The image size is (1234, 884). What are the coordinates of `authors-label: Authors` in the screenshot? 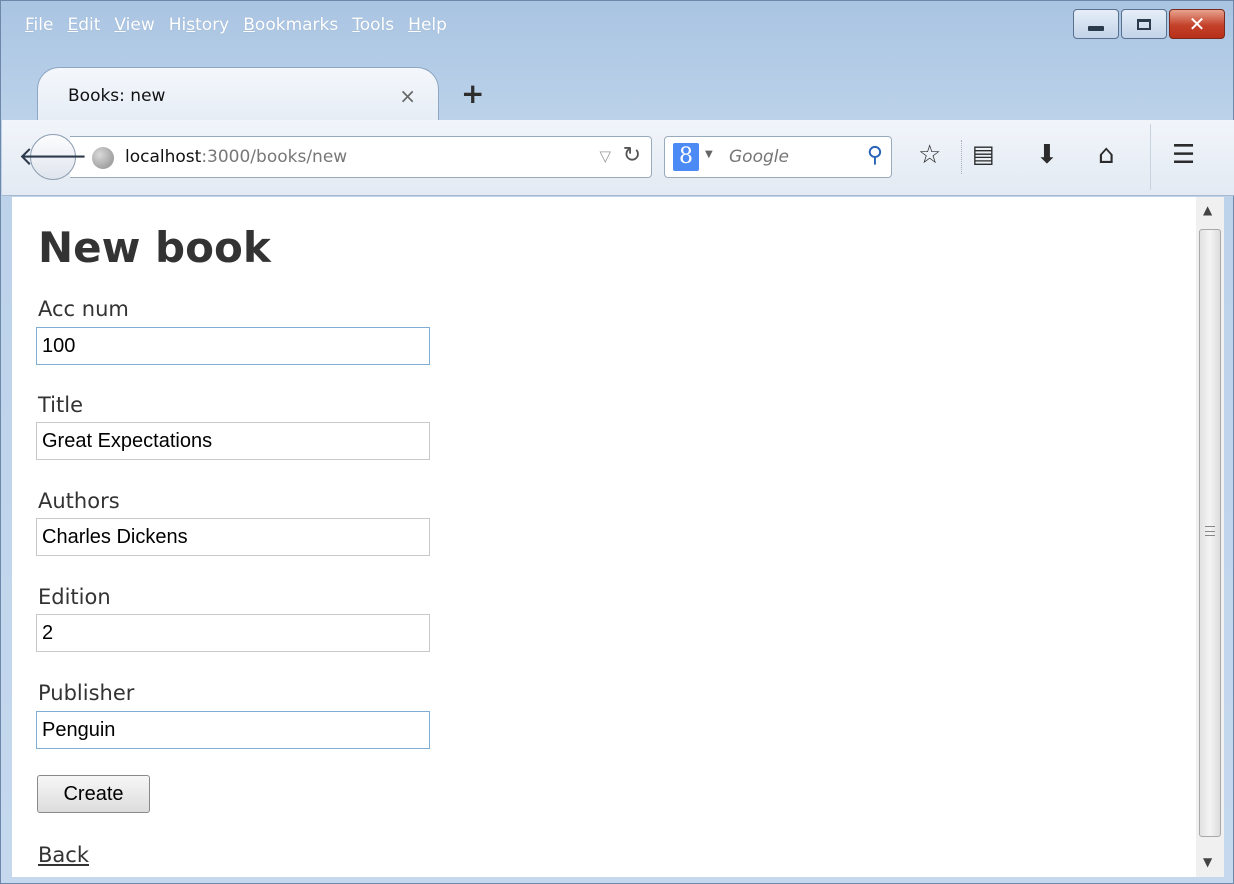 It's located at (79, 501).